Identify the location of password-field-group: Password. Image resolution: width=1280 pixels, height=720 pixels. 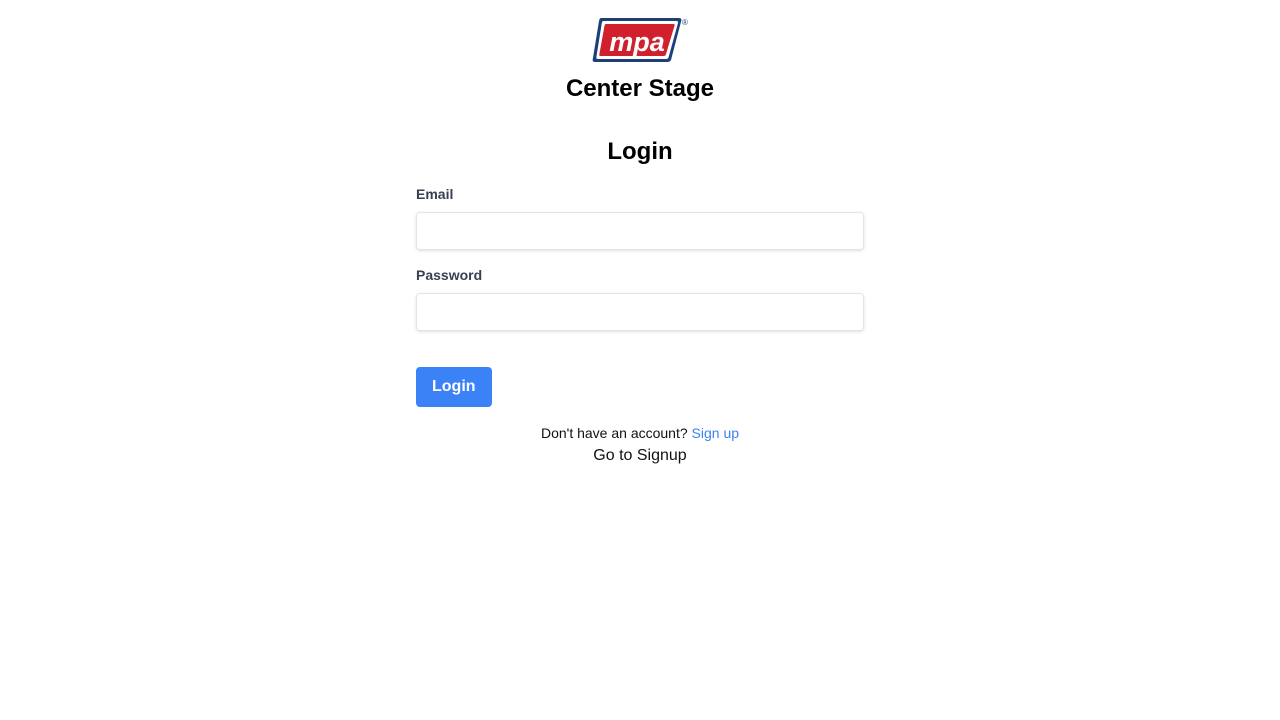
(640, 298).